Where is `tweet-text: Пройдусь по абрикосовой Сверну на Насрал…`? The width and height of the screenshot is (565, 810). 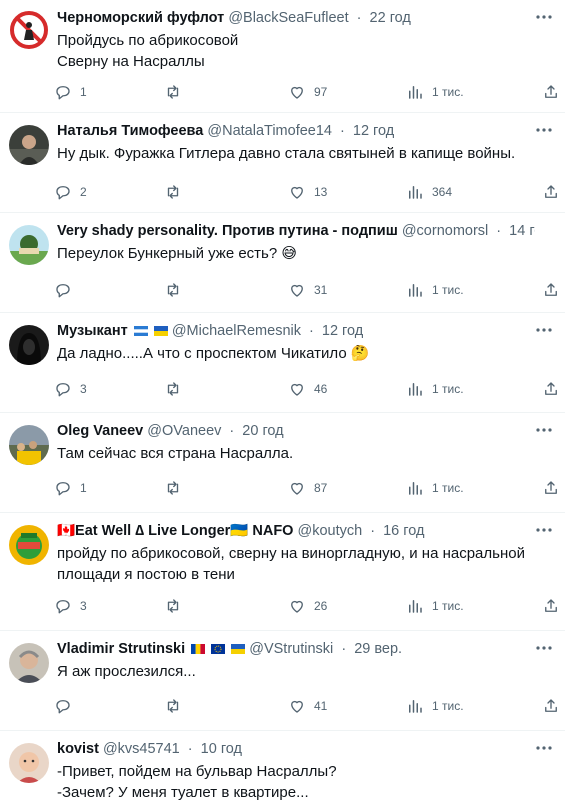
tweet-text: Пройдусь по абрикосовой Сверну на Насрал… is located at coordinates (301, 51).